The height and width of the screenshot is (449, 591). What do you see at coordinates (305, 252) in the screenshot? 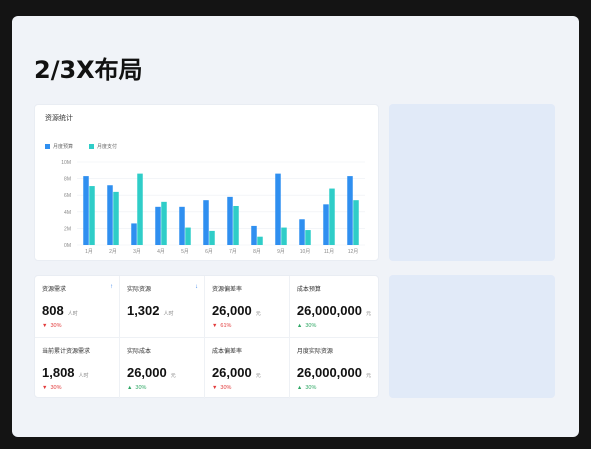
I see `x-tick-label: 10月` at bounding box center [305, 252].